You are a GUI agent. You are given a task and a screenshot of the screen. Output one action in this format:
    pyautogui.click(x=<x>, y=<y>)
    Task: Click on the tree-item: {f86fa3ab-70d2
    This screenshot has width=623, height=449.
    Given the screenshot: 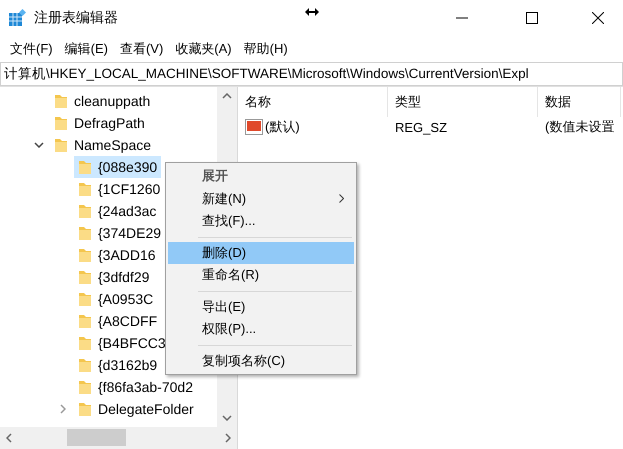 What is the action you would take?
    pyautogui.click(x=135, y=387)
    